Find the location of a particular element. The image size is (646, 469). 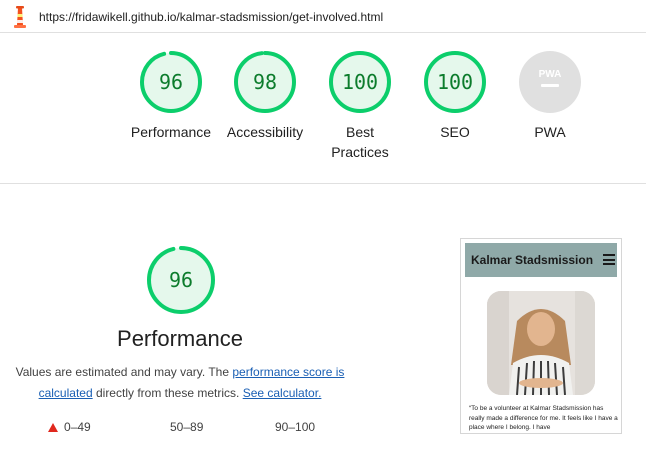

gauge-pwa: PWA PWA is located at coordinates (550, 95).